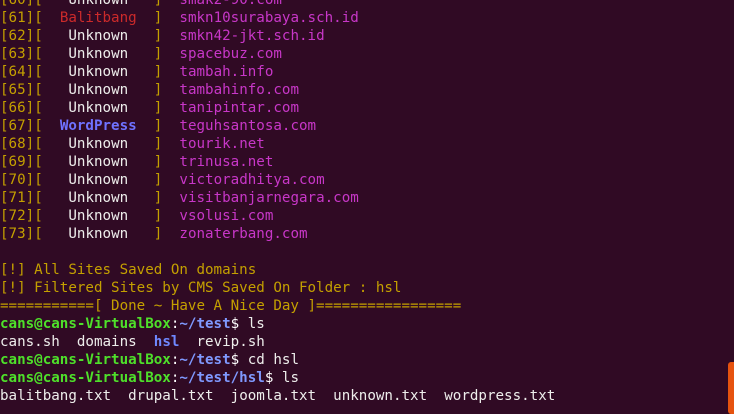 The height and width of the screenshot is (414, 734). What do you see at coordinates (273, 360) in the screenshot?
I see `command-text: cd hsl` at bounding box center [273, 360].